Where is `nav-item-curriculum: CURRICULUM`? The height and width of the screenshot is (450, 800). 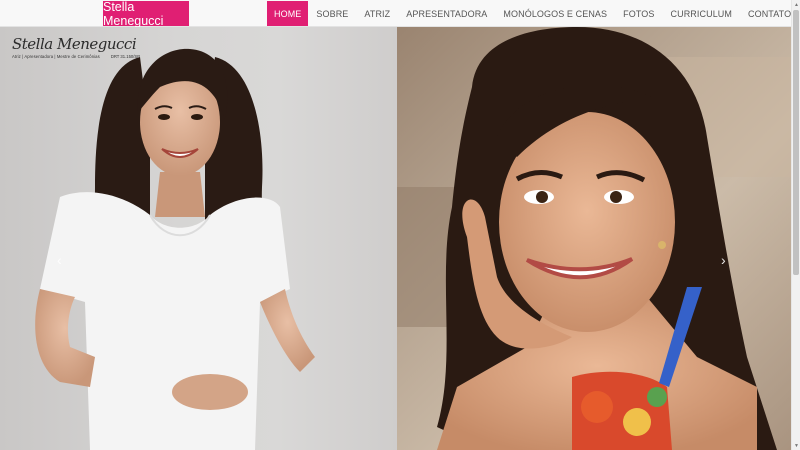 nav-item-curriculum: CURRICULUM is located at coordinates (702, 13).